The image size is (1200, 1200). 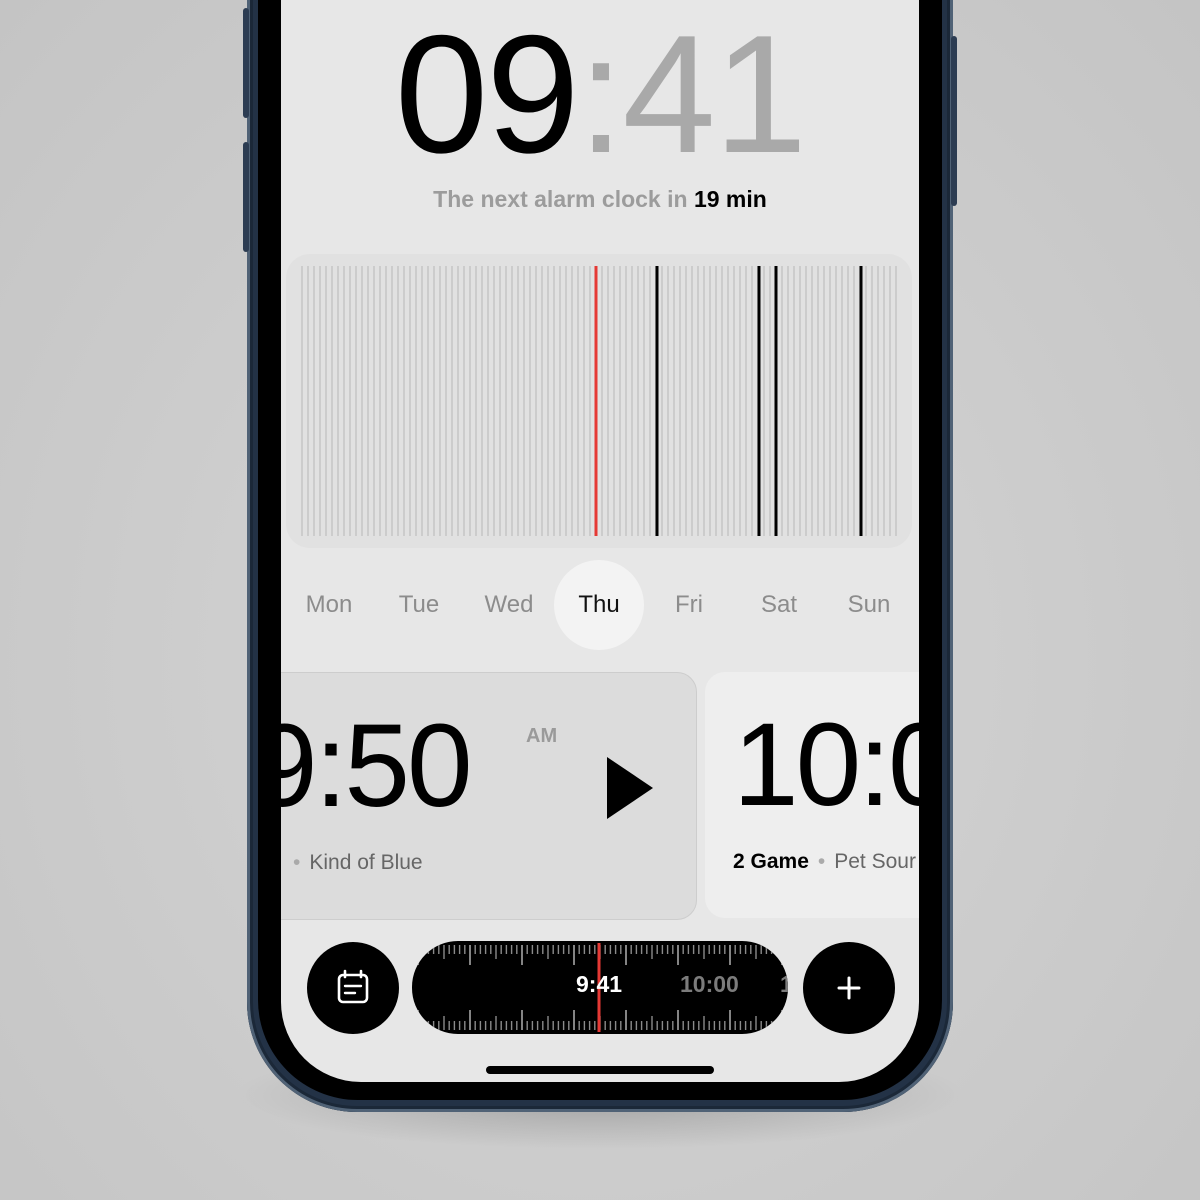 I want to click on current-hours: 09, so click(x=487, y=94).